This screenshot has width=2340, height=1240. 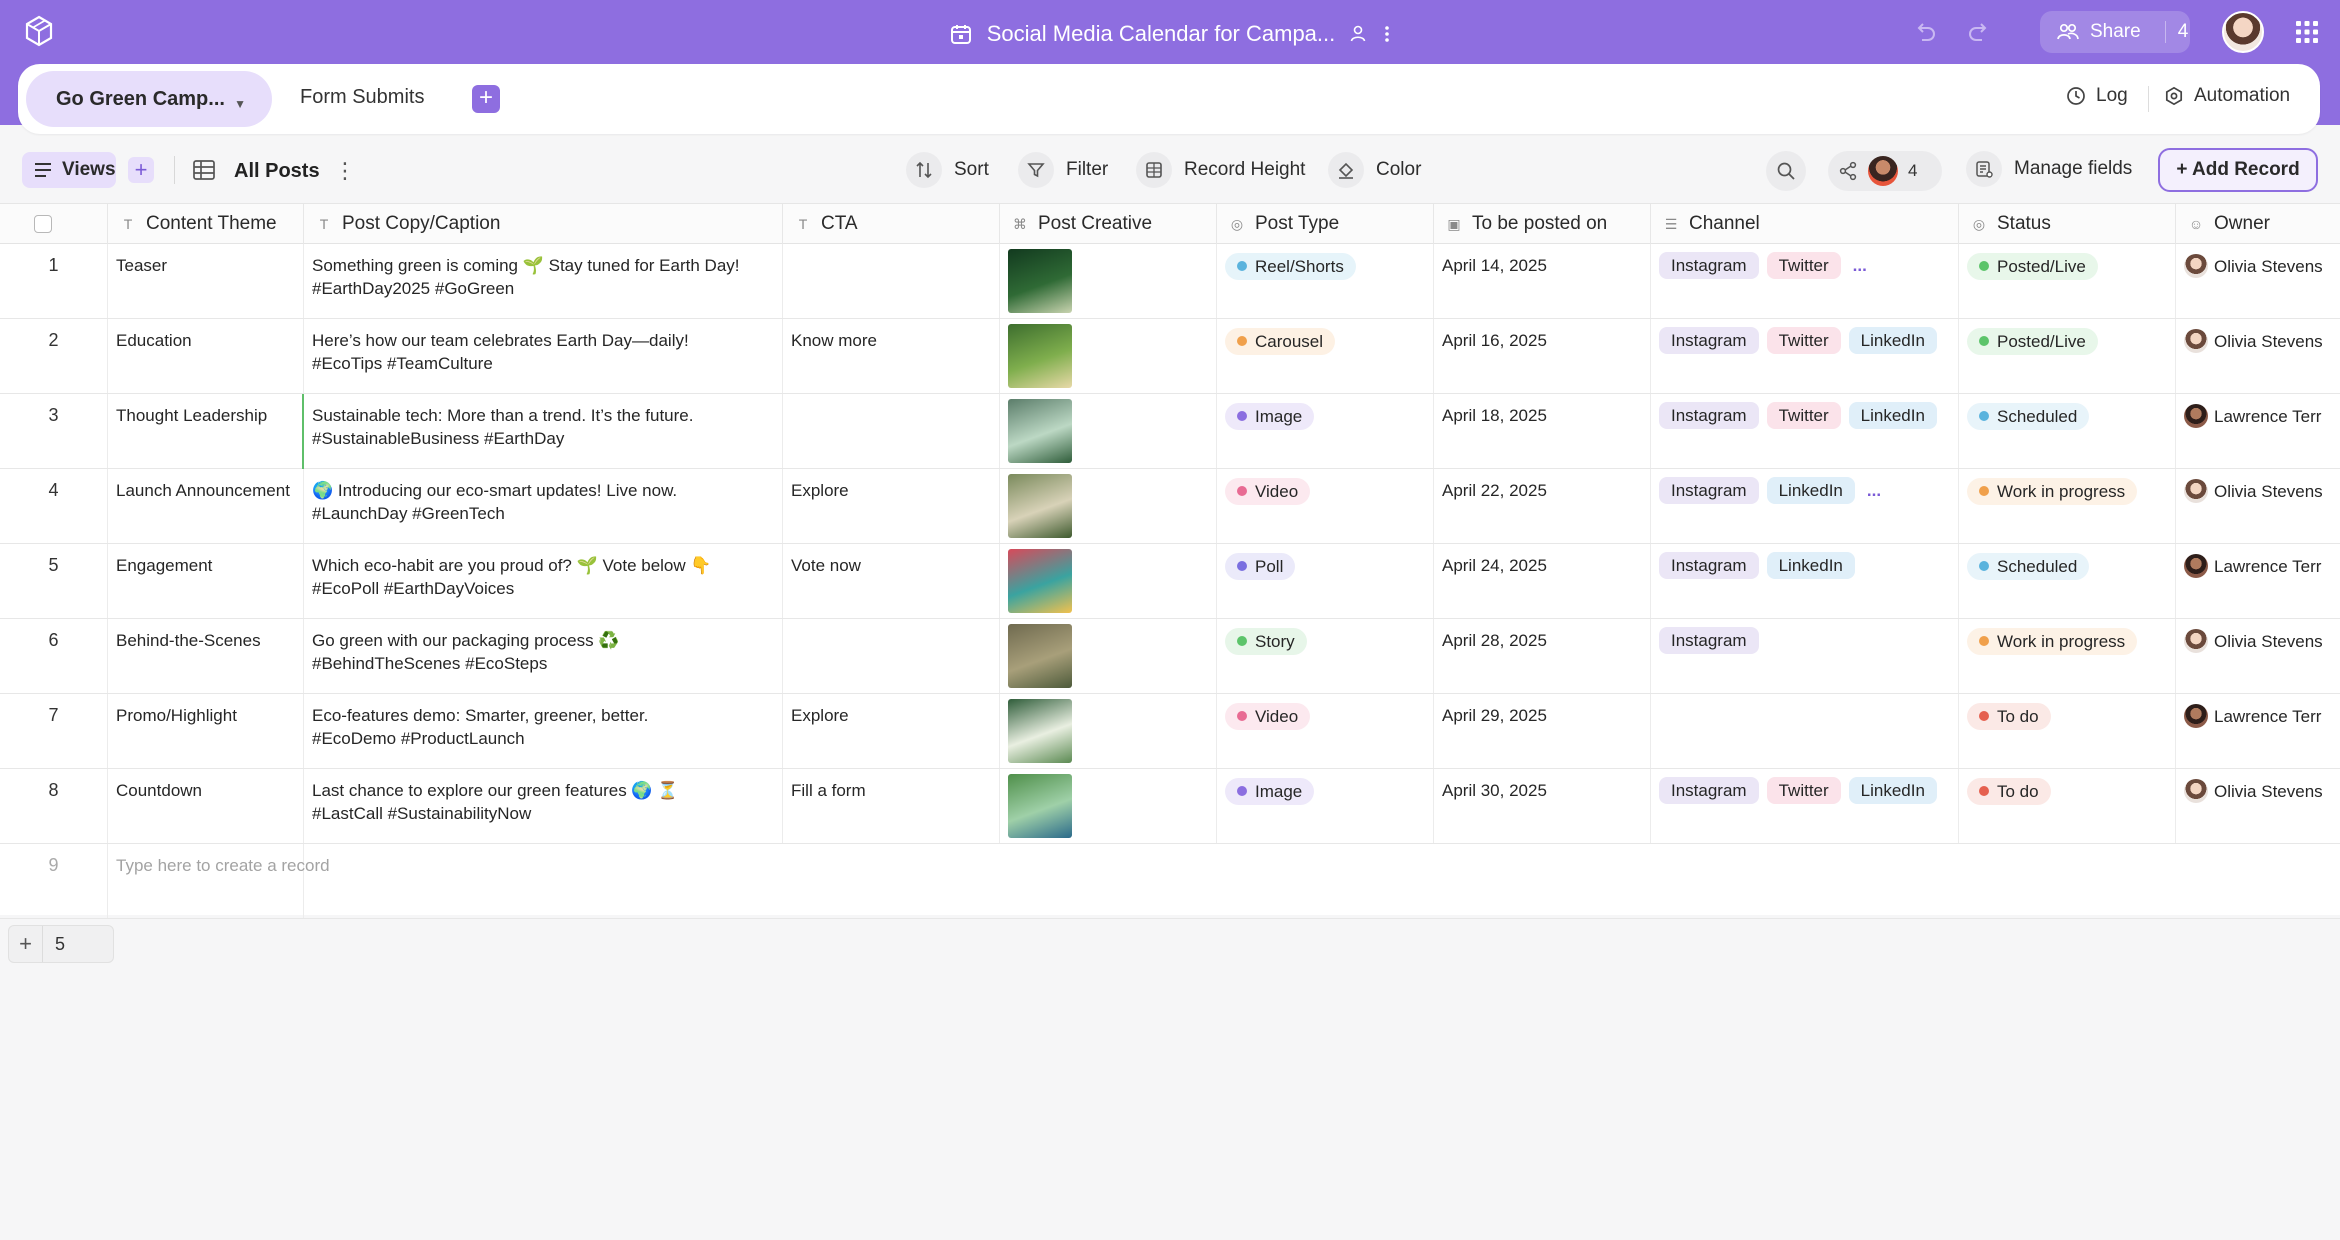 I want to click on log-button: Log, so click(x=2097, y=96).